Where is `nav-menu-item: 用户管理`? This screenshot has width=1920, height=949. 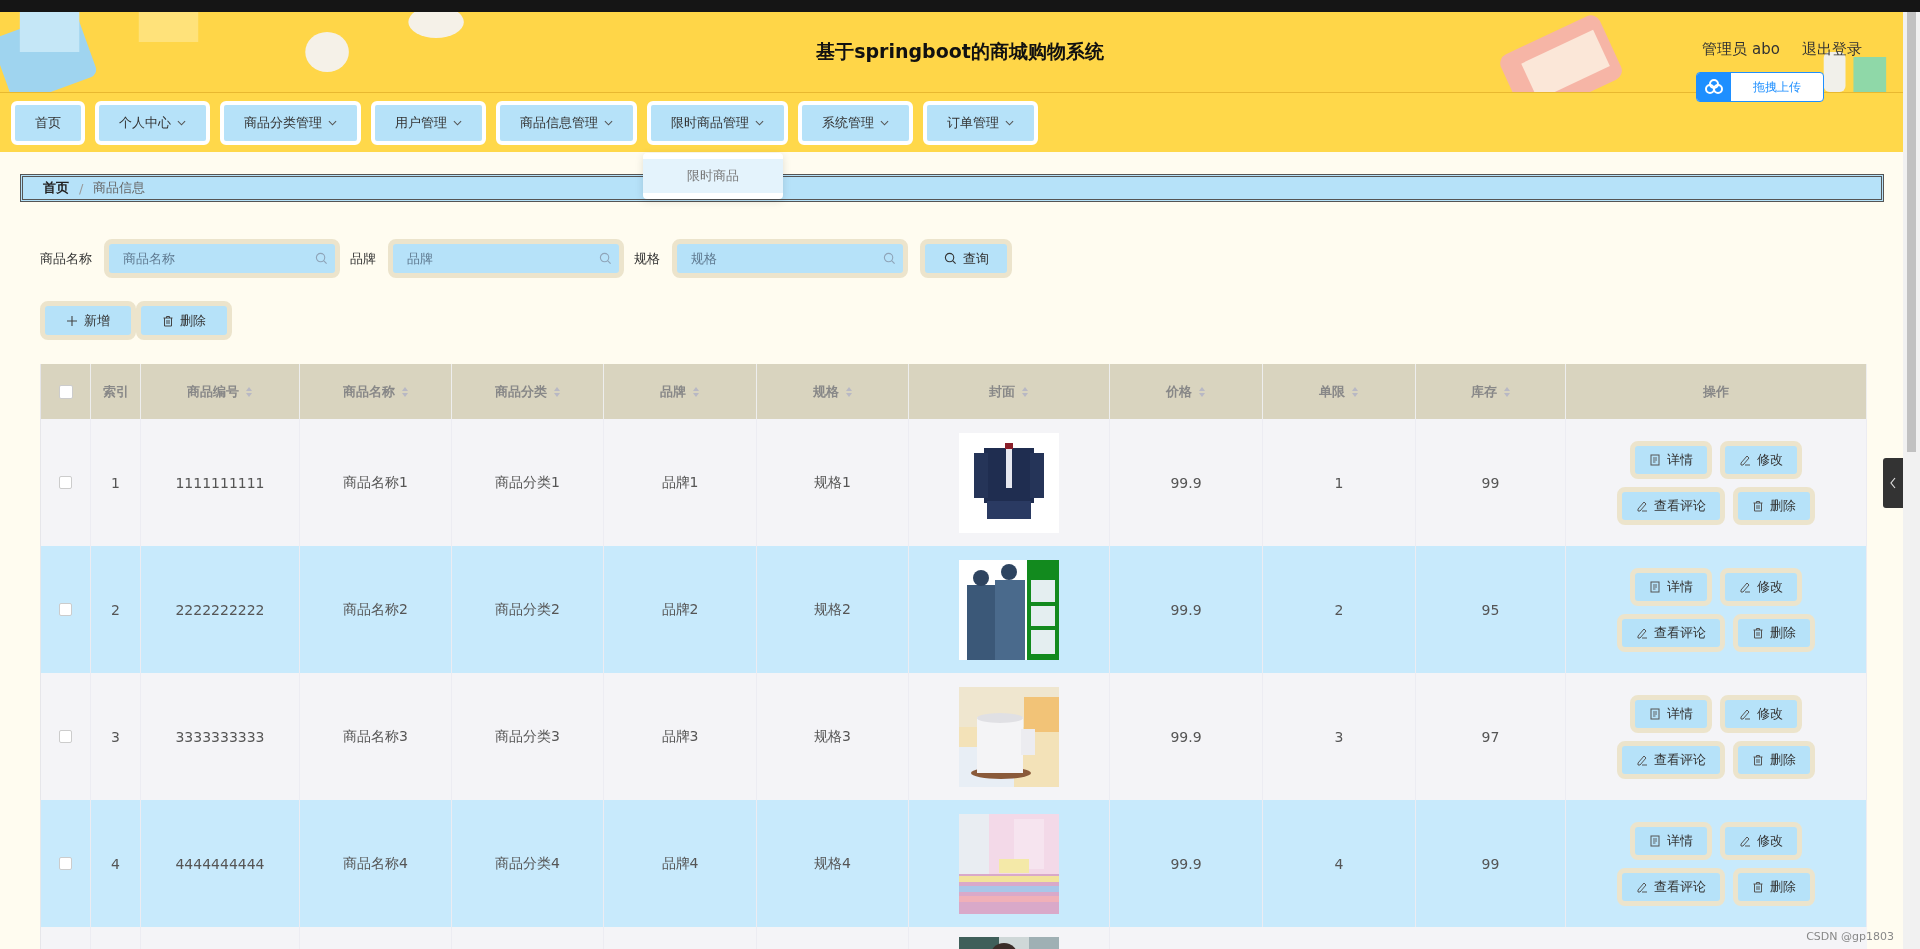
nav-menu-item: 用户管理 is located at coordinates (428, 122).